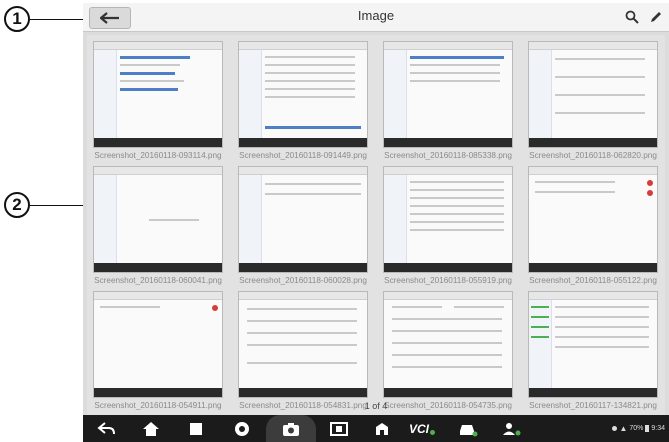 The height and width of the screenshot is (442, 669). What do you see at coordinates (376, 406) in the screenshot?
I see `page-indicator: 1 of 4` at bounding box center [376, 406].